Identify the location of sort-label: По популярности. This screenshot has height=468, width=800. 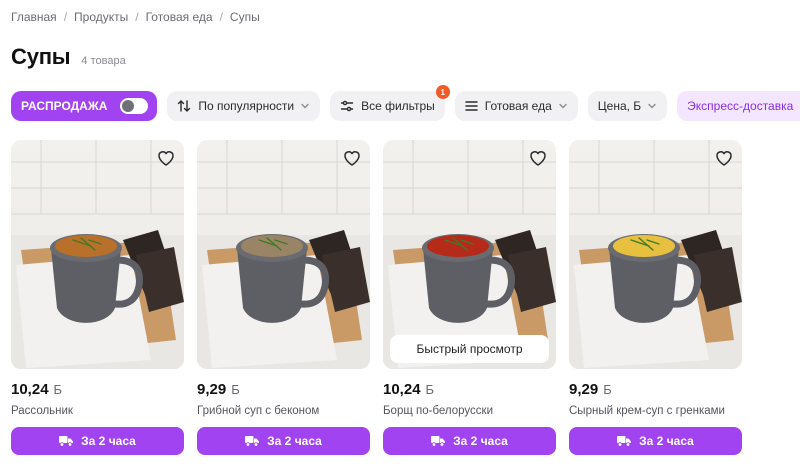
(246, 106).